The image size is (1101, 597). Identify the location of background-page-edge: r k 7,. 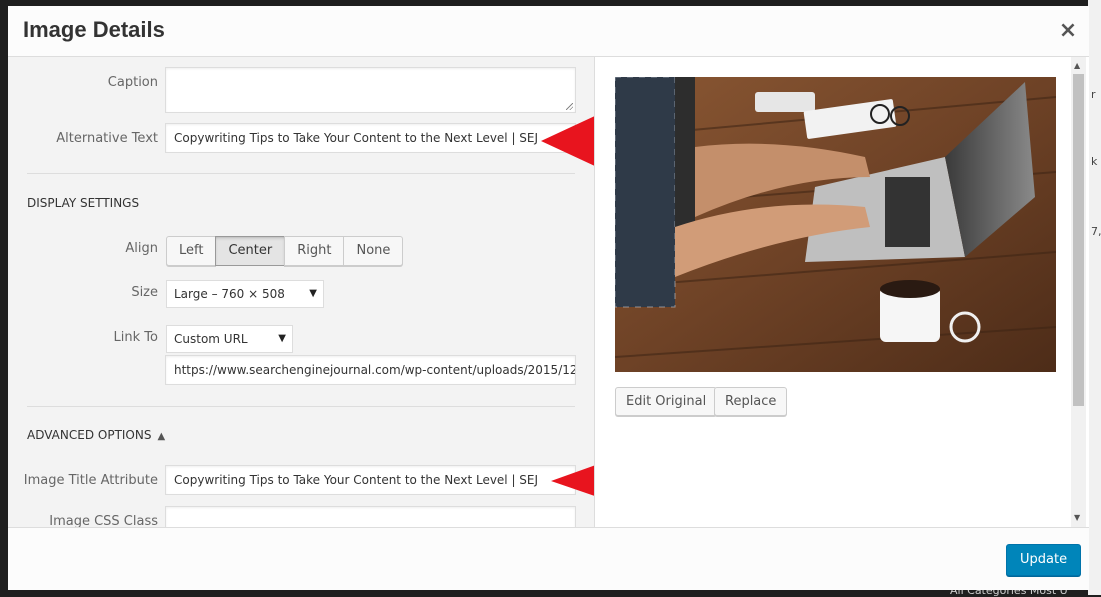
(1094, 297).